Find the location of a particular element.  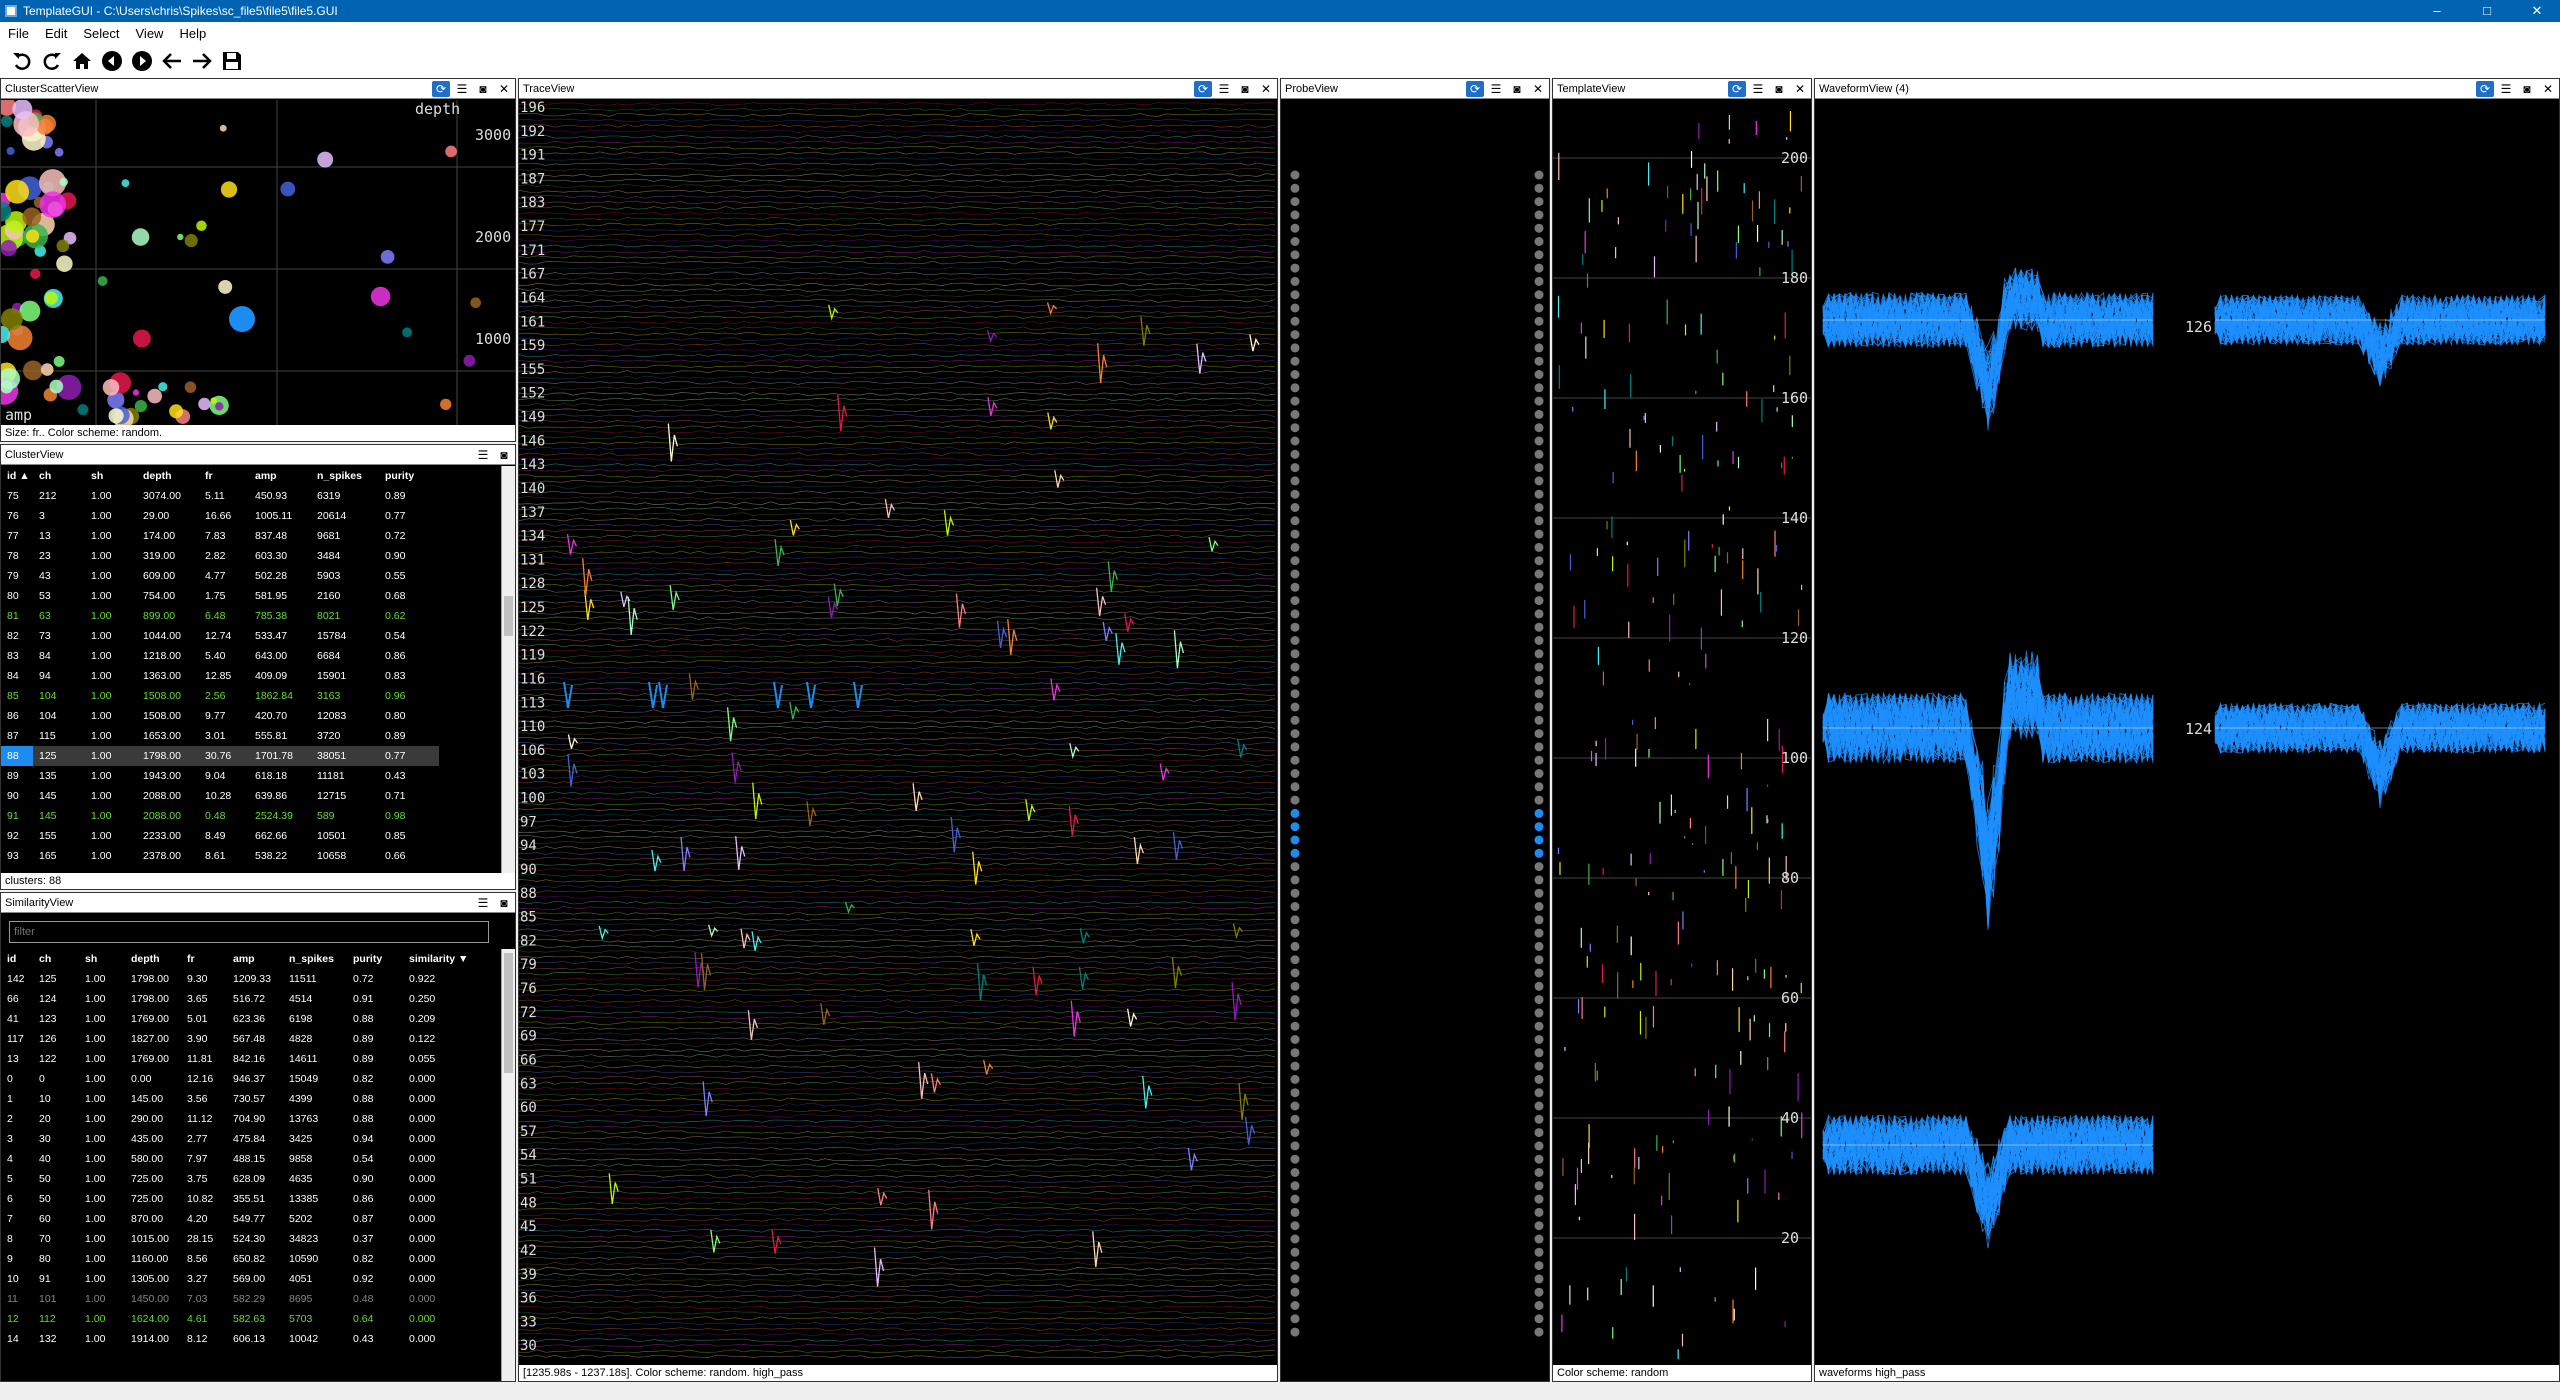

table-row: 1 10 1.00 145.00 3.56 730.57 4399 0.88 0.000 is located at coordinates (235, 1099).